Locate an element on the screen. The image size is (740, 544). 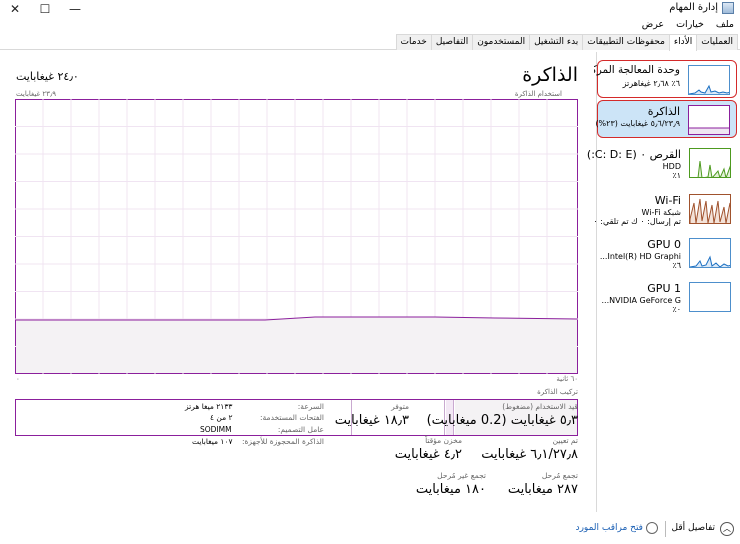
cached-value: ٤٫٢ غيغابايت is located at coordinates (428, 454).